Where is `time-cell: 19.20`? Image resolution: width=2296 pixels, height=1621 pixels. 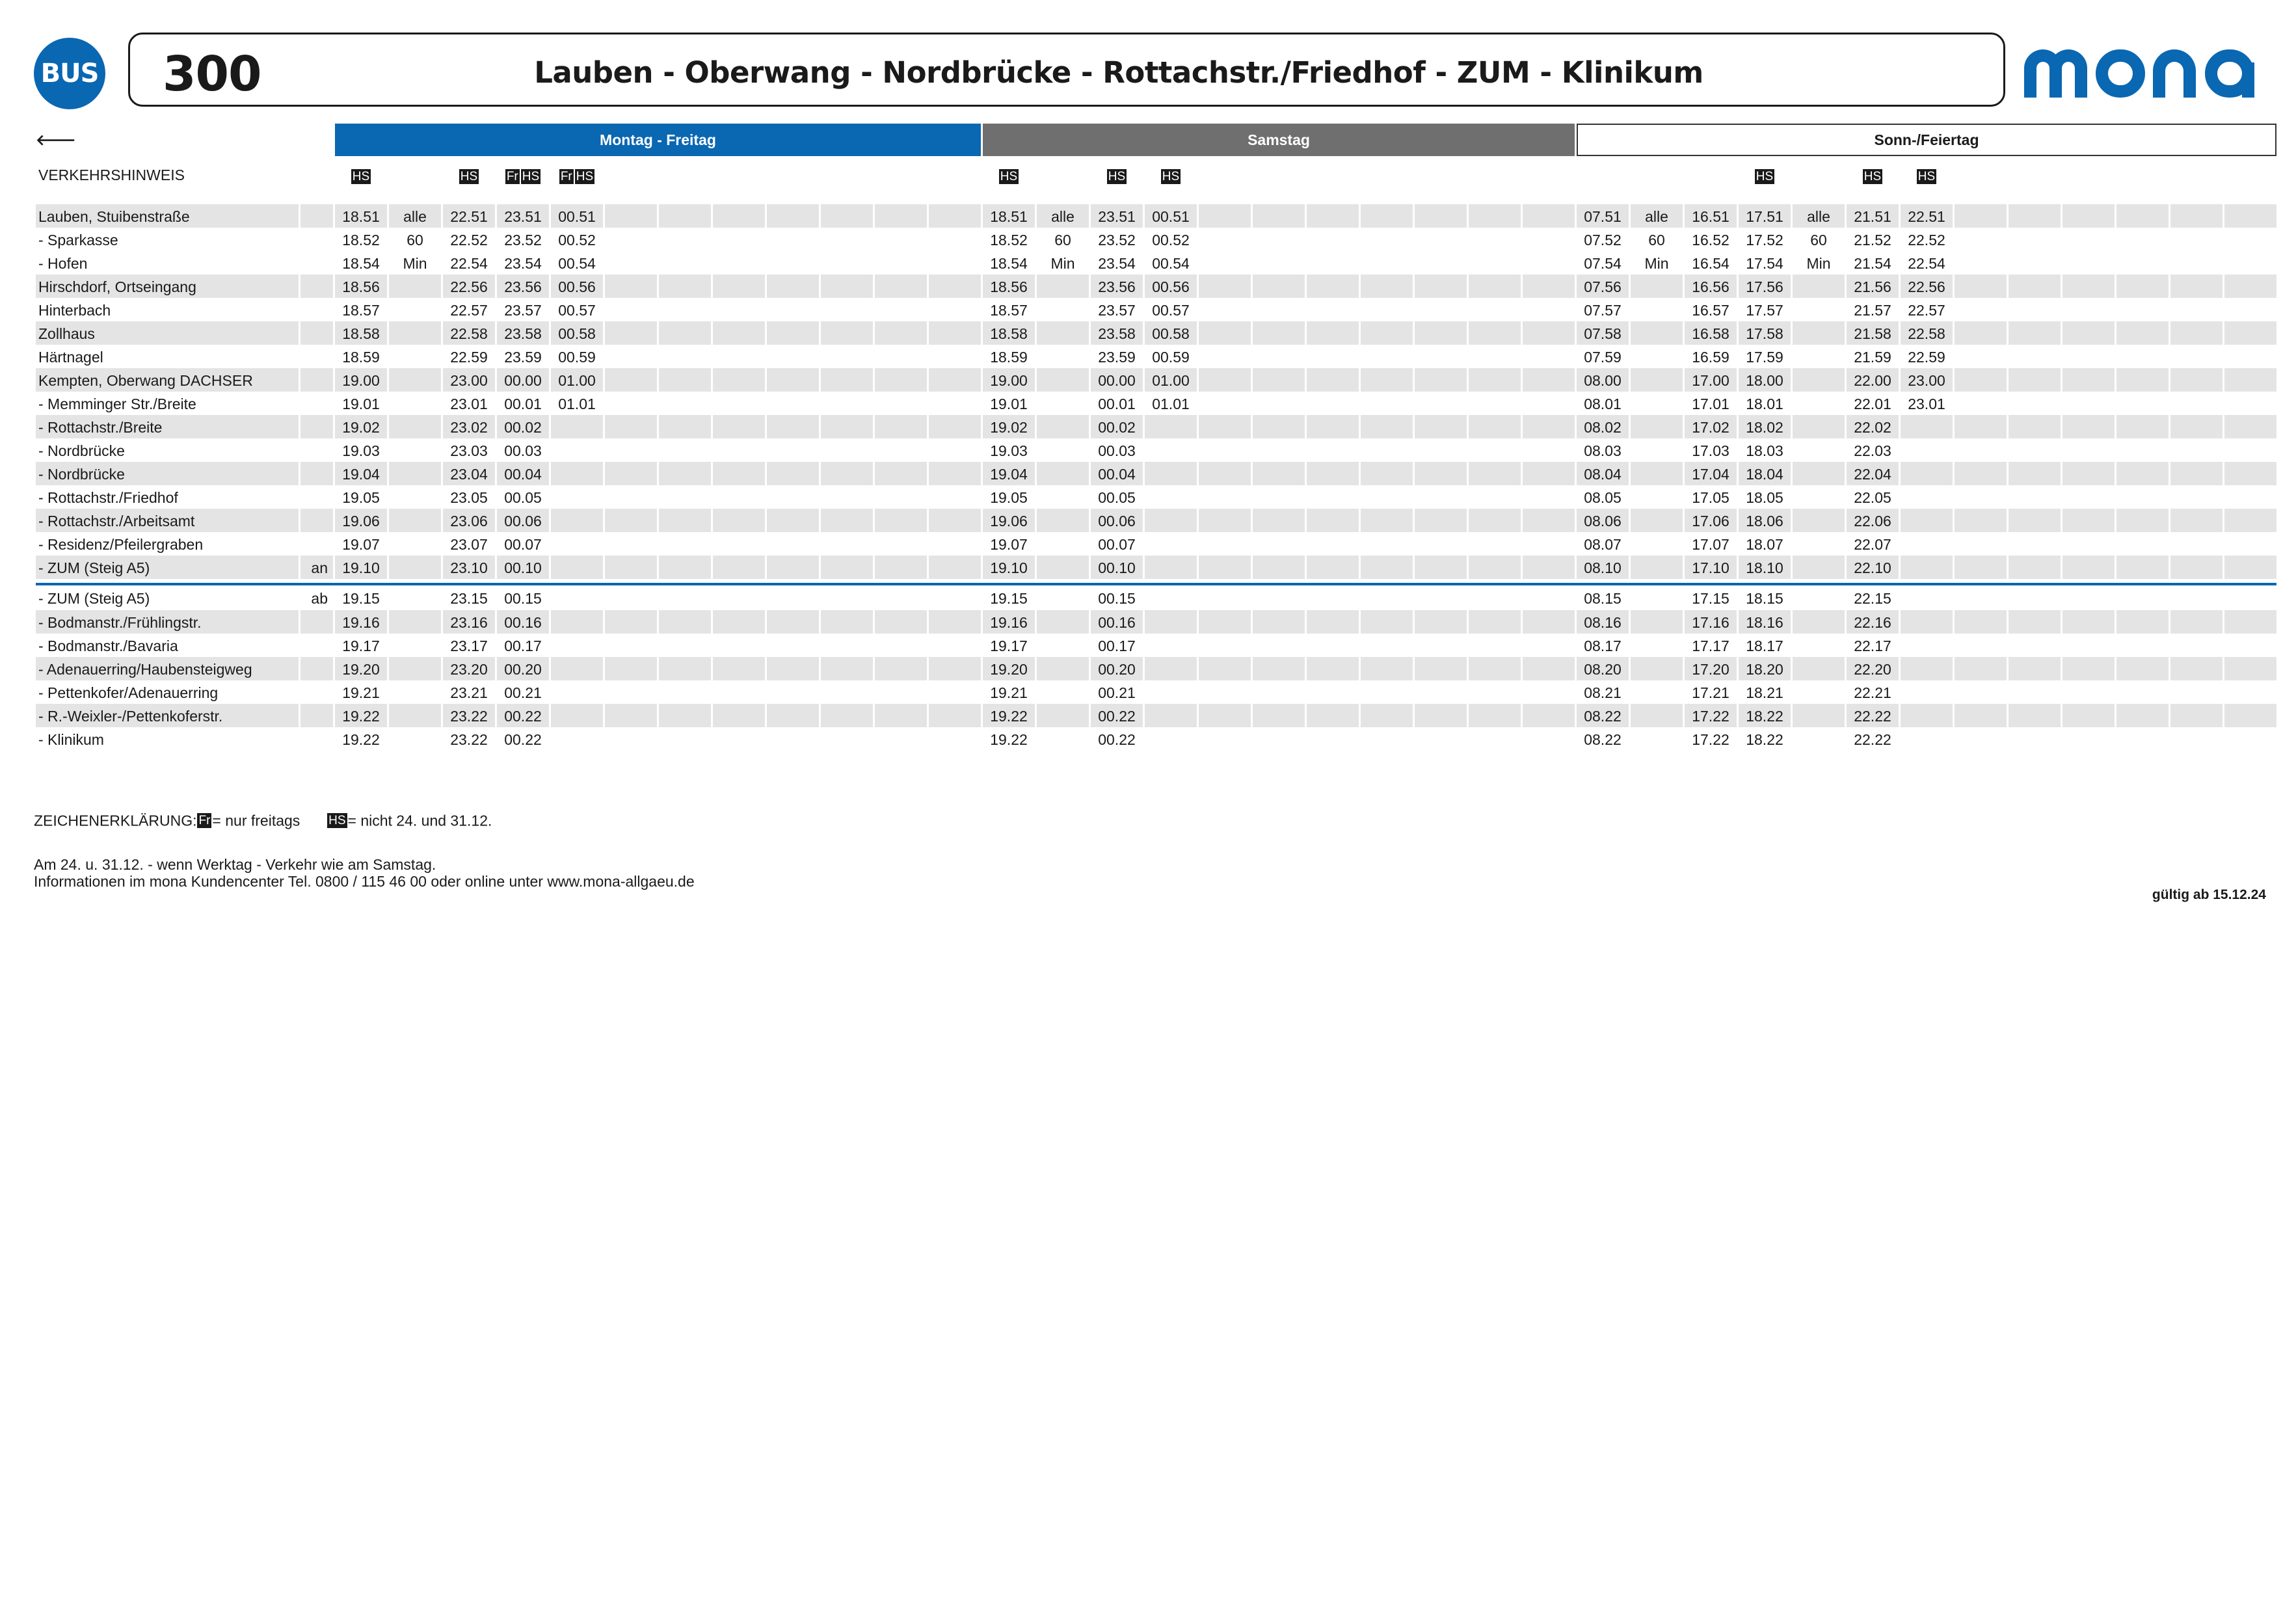 time-cell: 19.20 is located at coordinates (1009, 668).